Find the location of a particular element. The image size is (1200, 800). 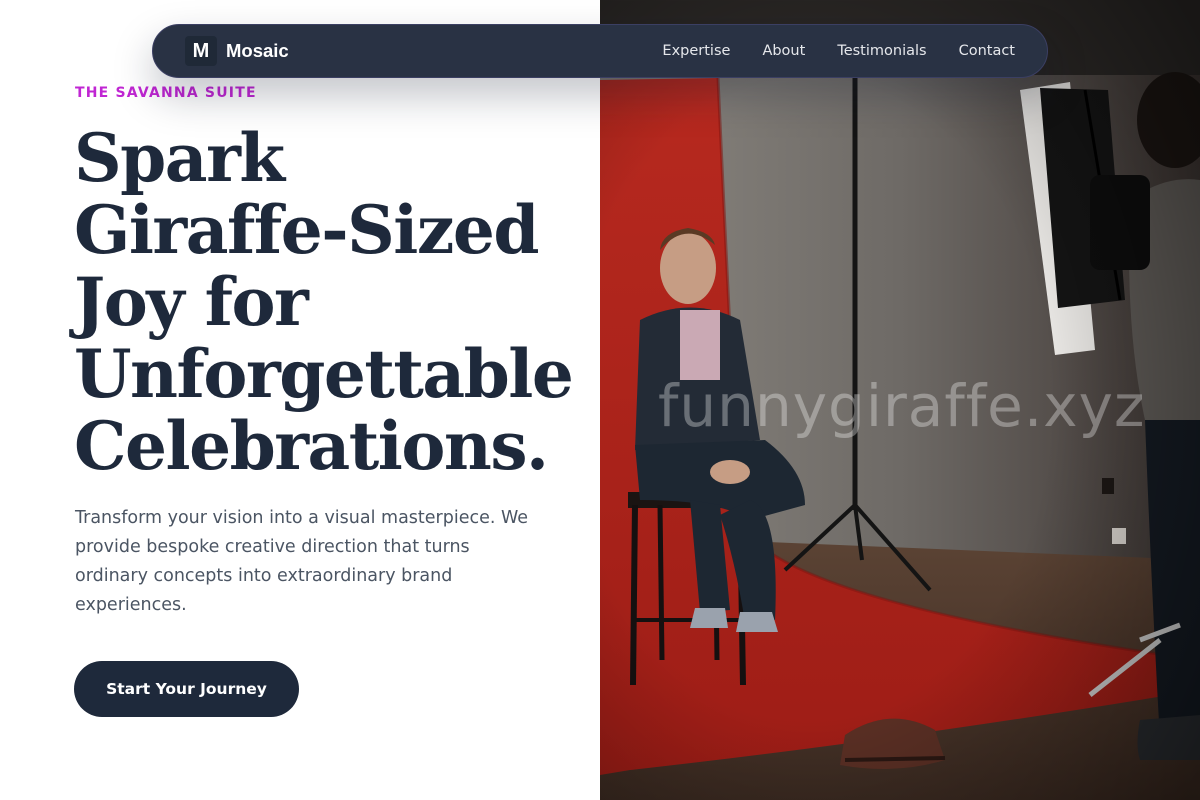

headline-line: Unforgettable is located at coordinates (324, 374).